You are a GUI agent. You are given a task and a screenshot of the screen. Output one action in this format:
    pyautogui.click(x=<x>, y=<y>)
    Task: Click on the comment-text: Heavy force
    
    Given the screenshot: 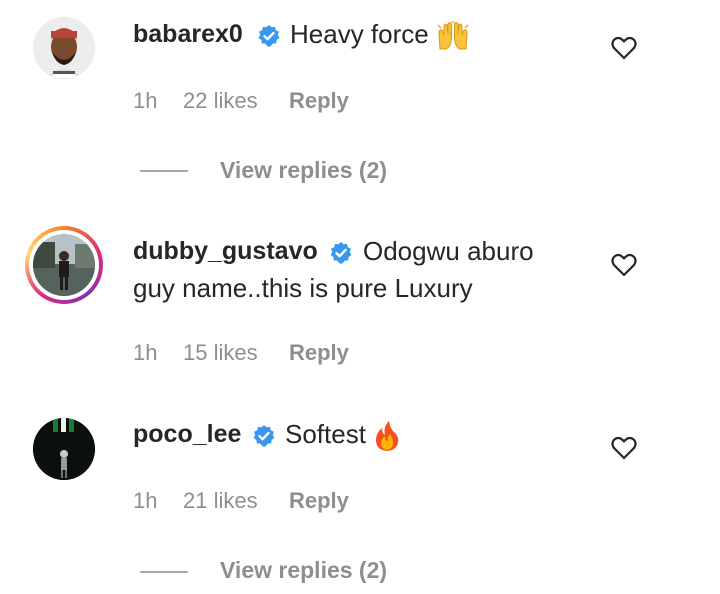 What is the action you would take?
    pyautogui.click(x=380, y=35)
    